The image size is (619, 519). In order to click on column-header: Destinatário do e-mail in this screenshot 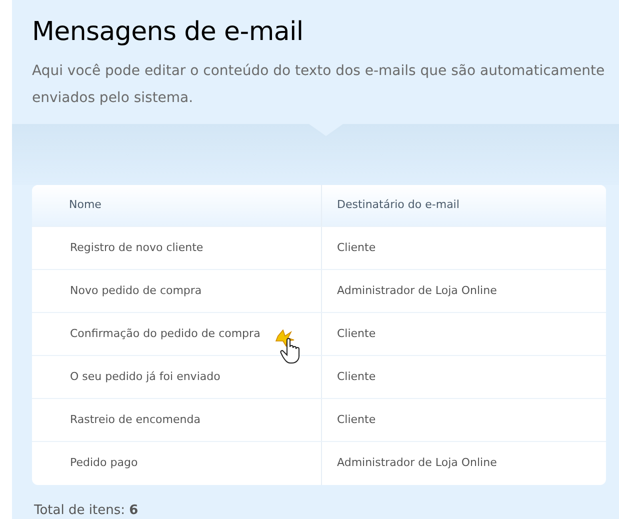, I will do `click(464, 205)`.